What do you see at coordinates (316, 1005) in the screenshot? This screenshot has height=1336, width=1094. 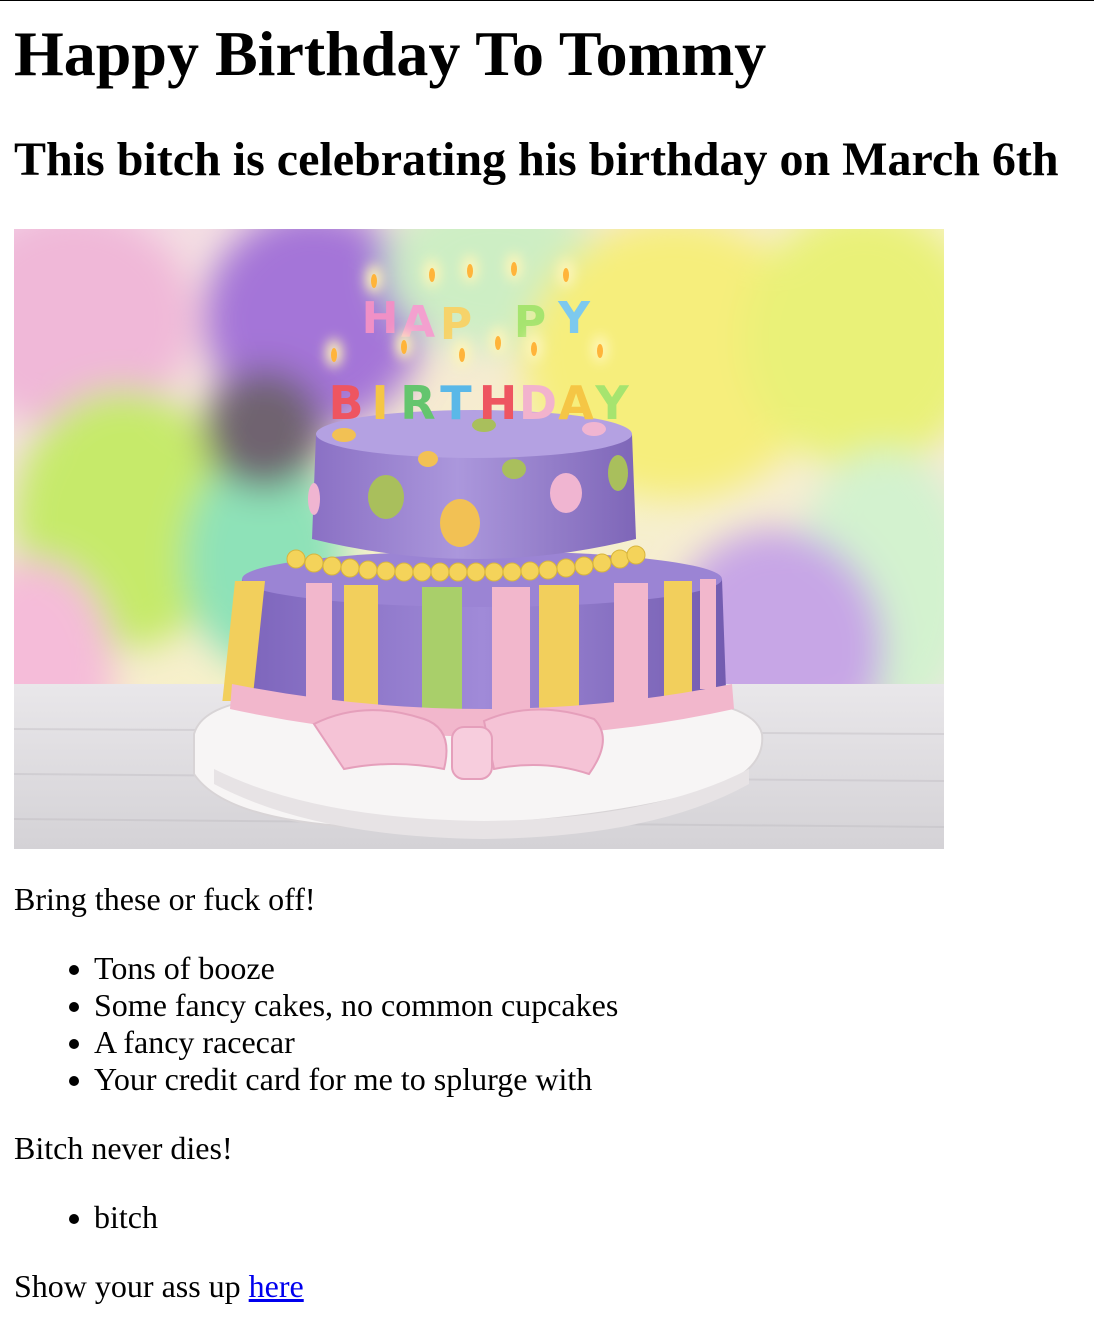 I see `list-item: Some fancy cakes, no common cupcakes` at bounding box center [316, 1005].